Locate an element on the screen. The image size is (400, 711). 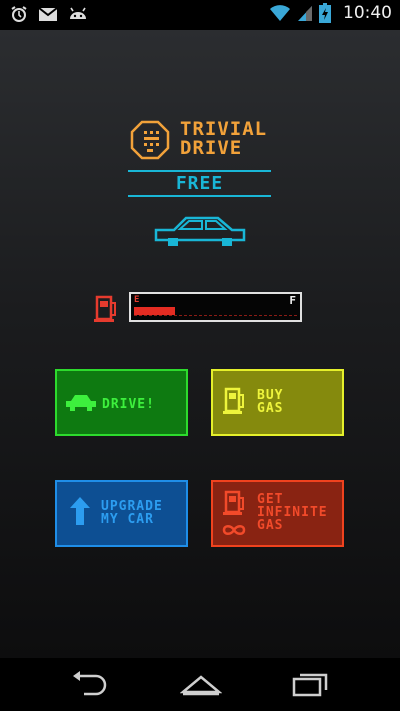
upgrade-car-label: UPGRADE MY CAR is located at coordinates (132, 513).